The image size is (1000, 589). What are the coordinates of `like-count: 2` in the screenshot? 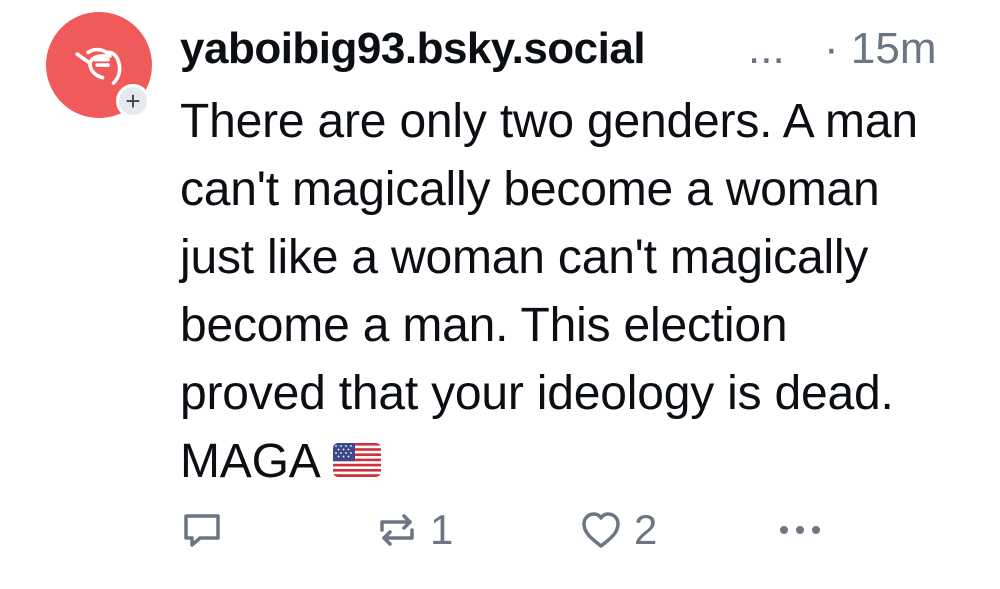 It's located at (646, 529).